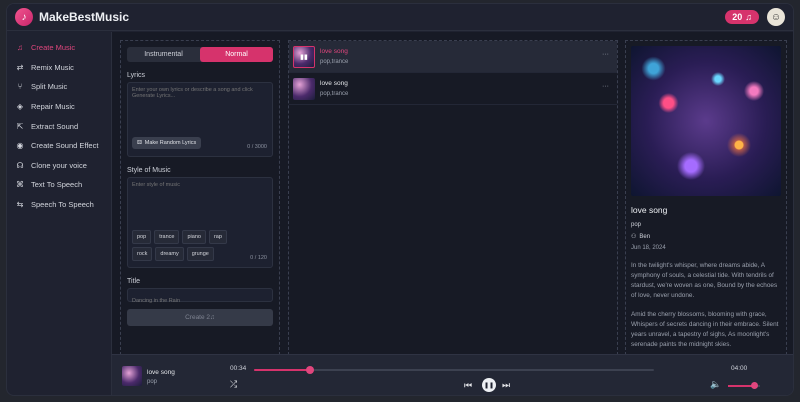 The image size is (800, 402). I want to click on voice-clone-icon: ☊, so click(20, 165).